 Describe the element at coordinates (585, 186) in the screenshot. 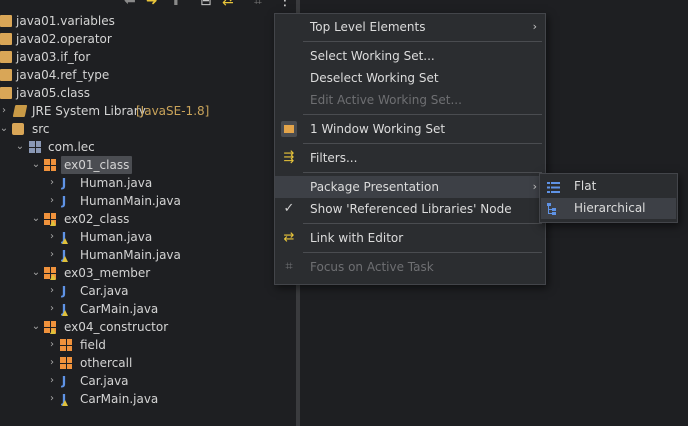

I see `submenu-item-label: Flat` at that location.